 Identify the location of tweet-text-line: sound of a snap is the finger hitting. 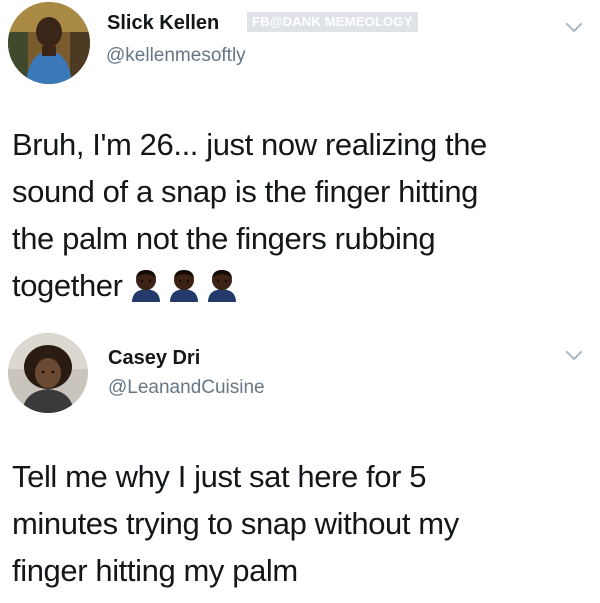
(245, 191).